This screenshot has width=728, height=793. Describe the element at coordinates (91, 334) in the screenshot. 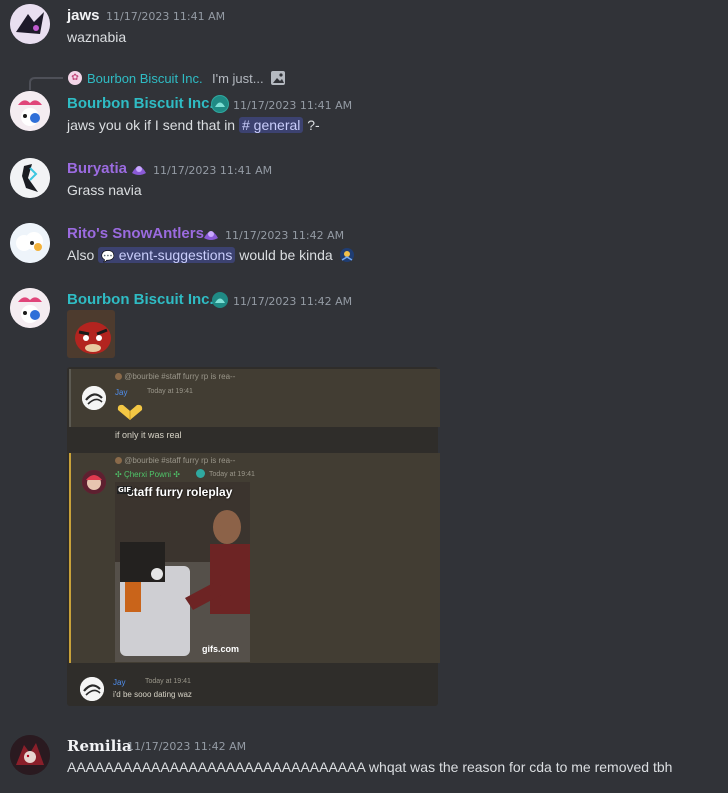

I see `attachment-image` at that location.